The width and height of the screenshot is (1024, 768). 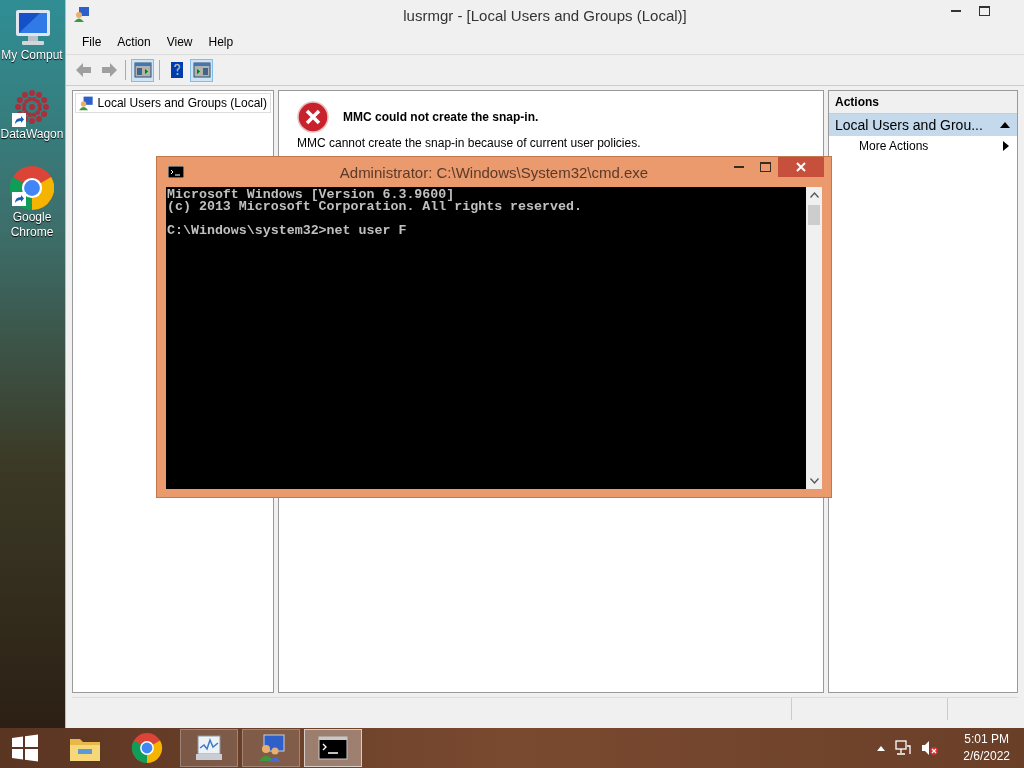 What do you see at coordinates (92, 42) in the screenshot?
I see `menu-item: File` at bounding box center [92, 42].